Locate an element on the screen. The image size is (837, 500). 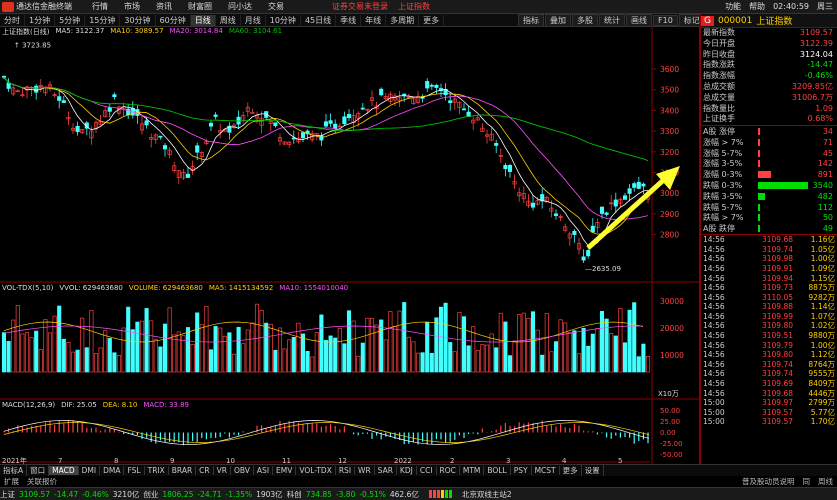
indicator-tab-4: DMA is located at coordinates (112, 470).